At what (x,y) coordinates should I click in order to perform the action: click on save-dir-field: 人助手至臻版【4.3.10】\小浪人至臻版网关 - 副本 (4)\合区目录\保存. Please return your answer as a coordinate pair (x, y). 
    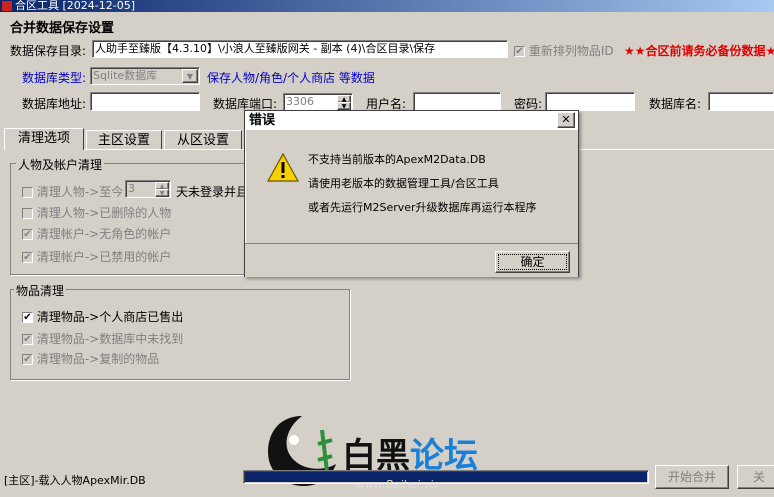
    Looking at the image, I should click on (300, 49).